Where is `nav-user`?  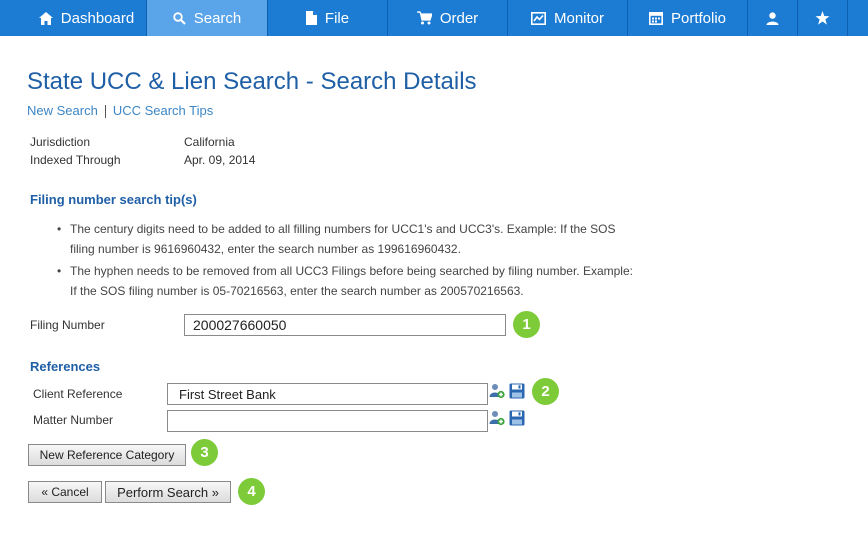
nav-user is located at coordinates (773, 18).